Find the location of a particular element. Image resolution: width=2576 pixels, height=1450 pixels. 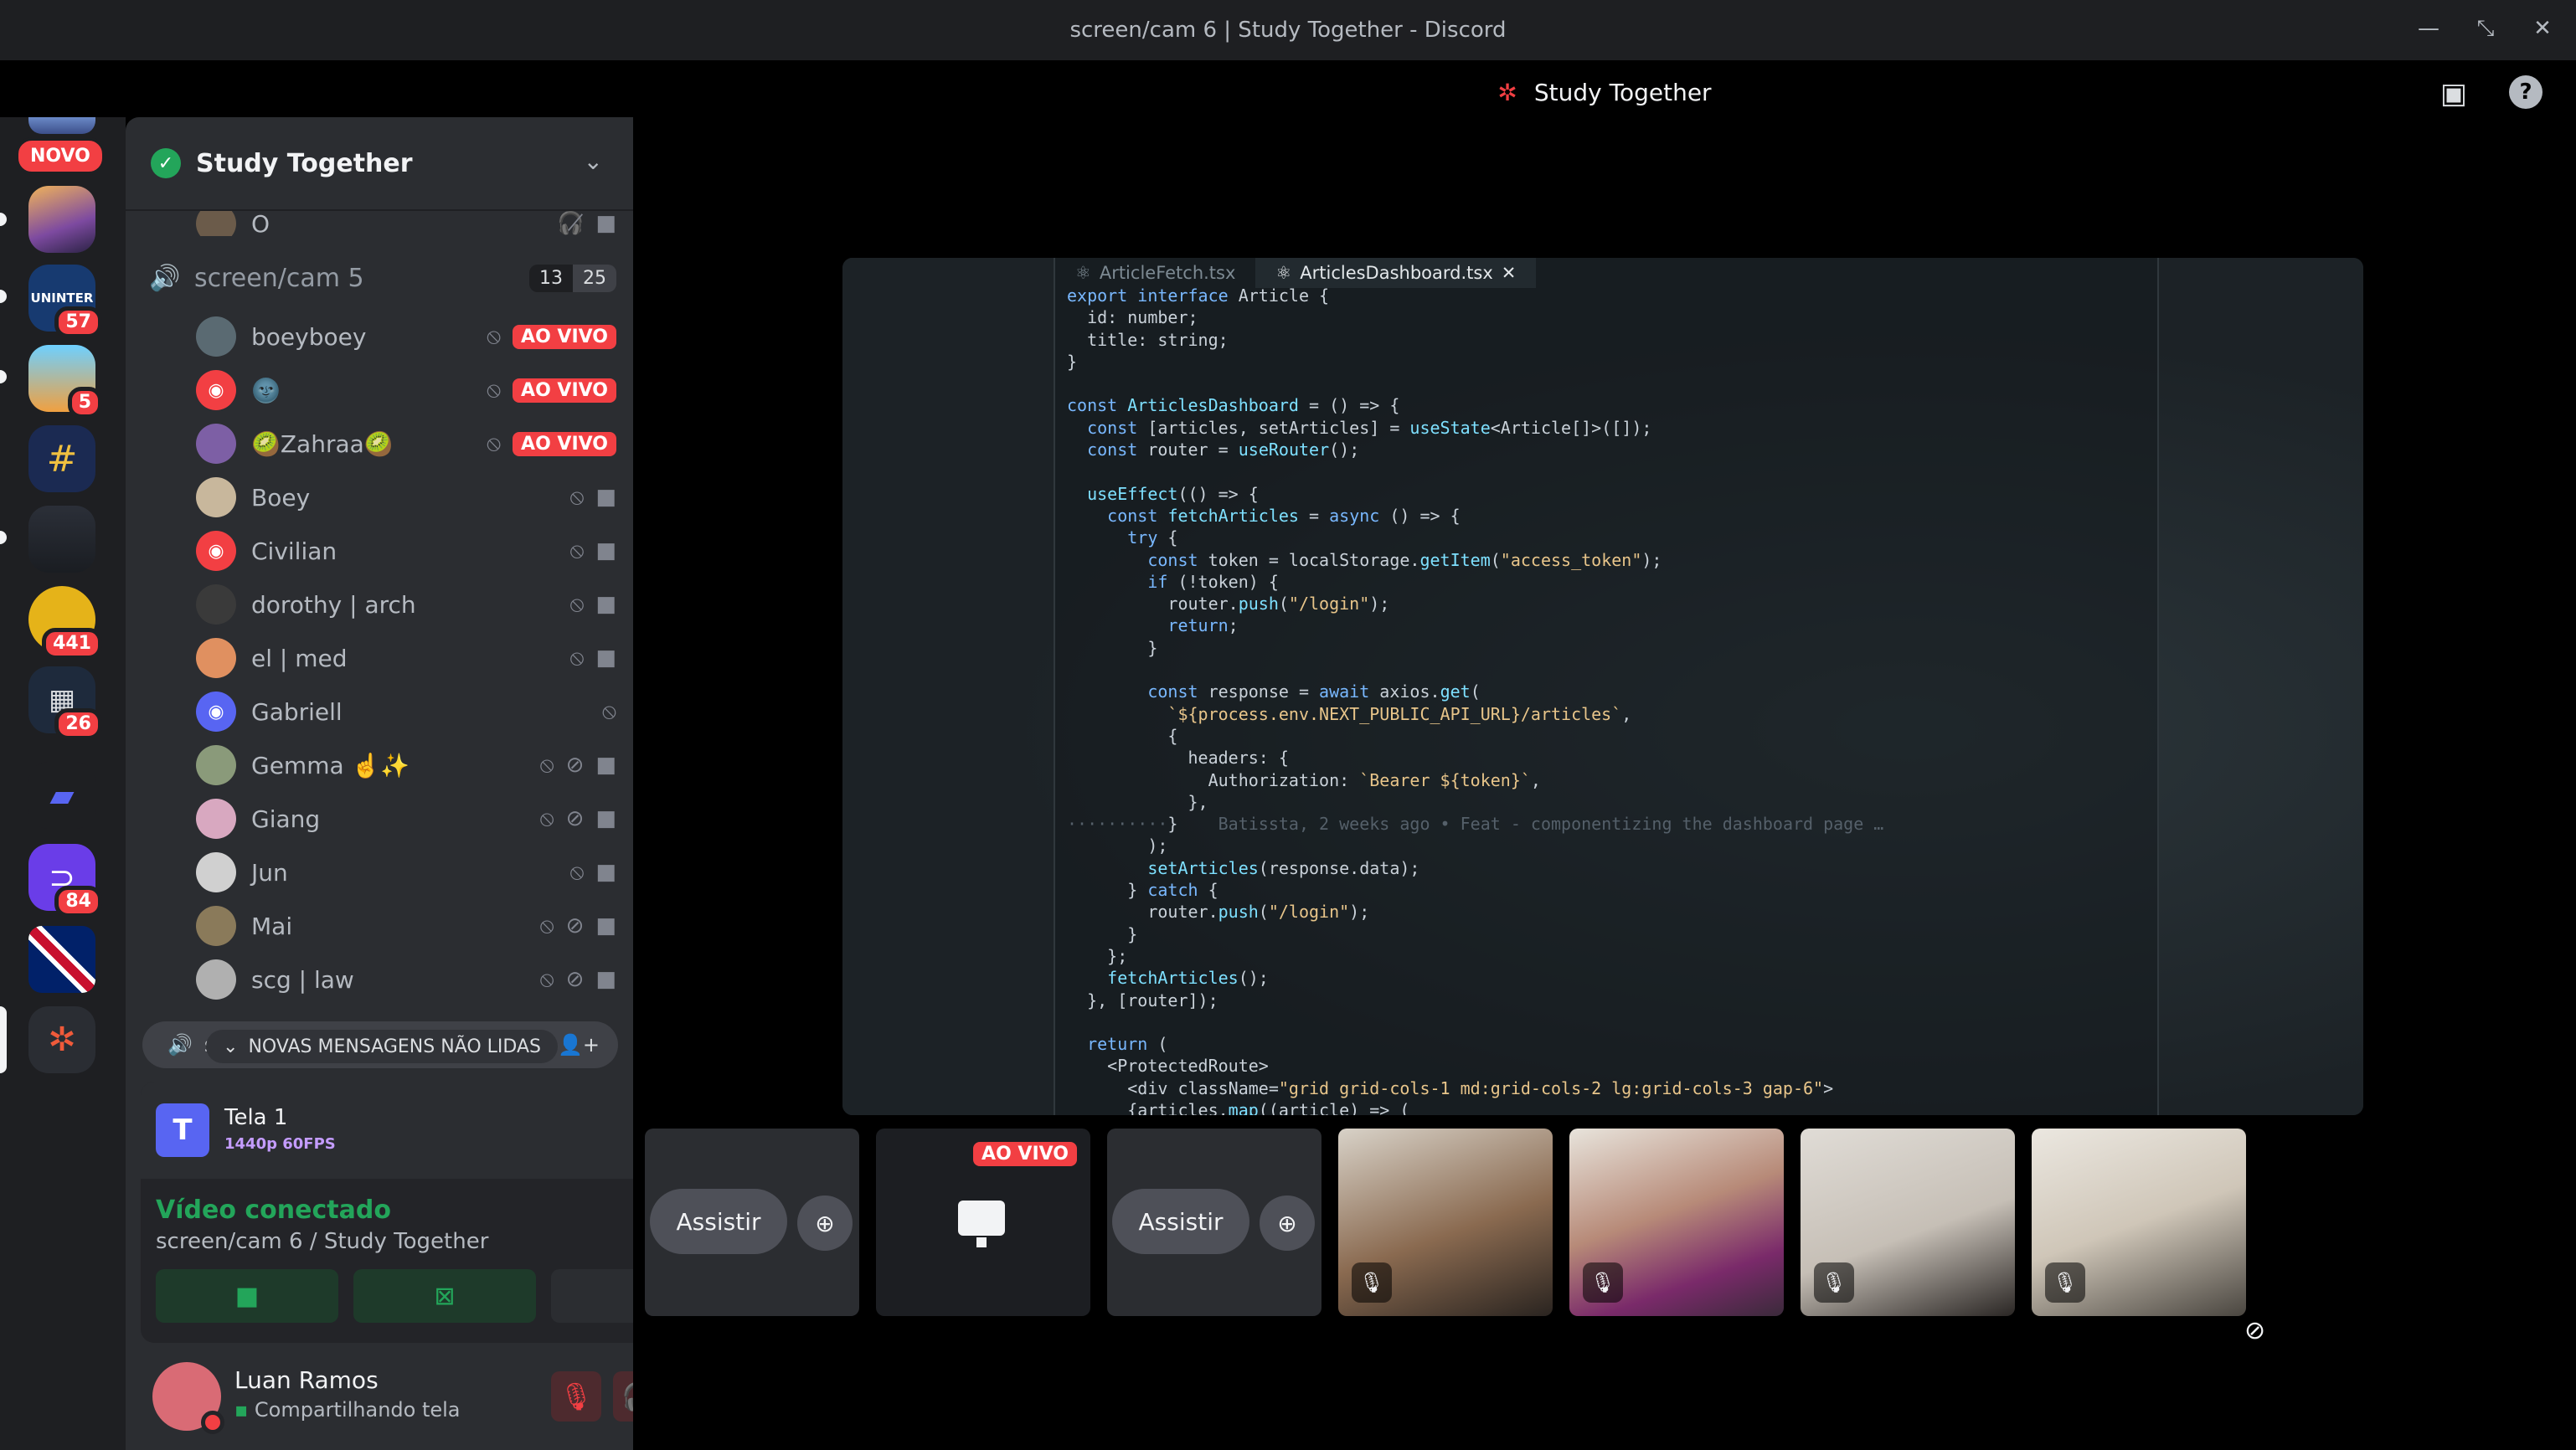

help-icon: ? is located at coordinates (2526, 92).